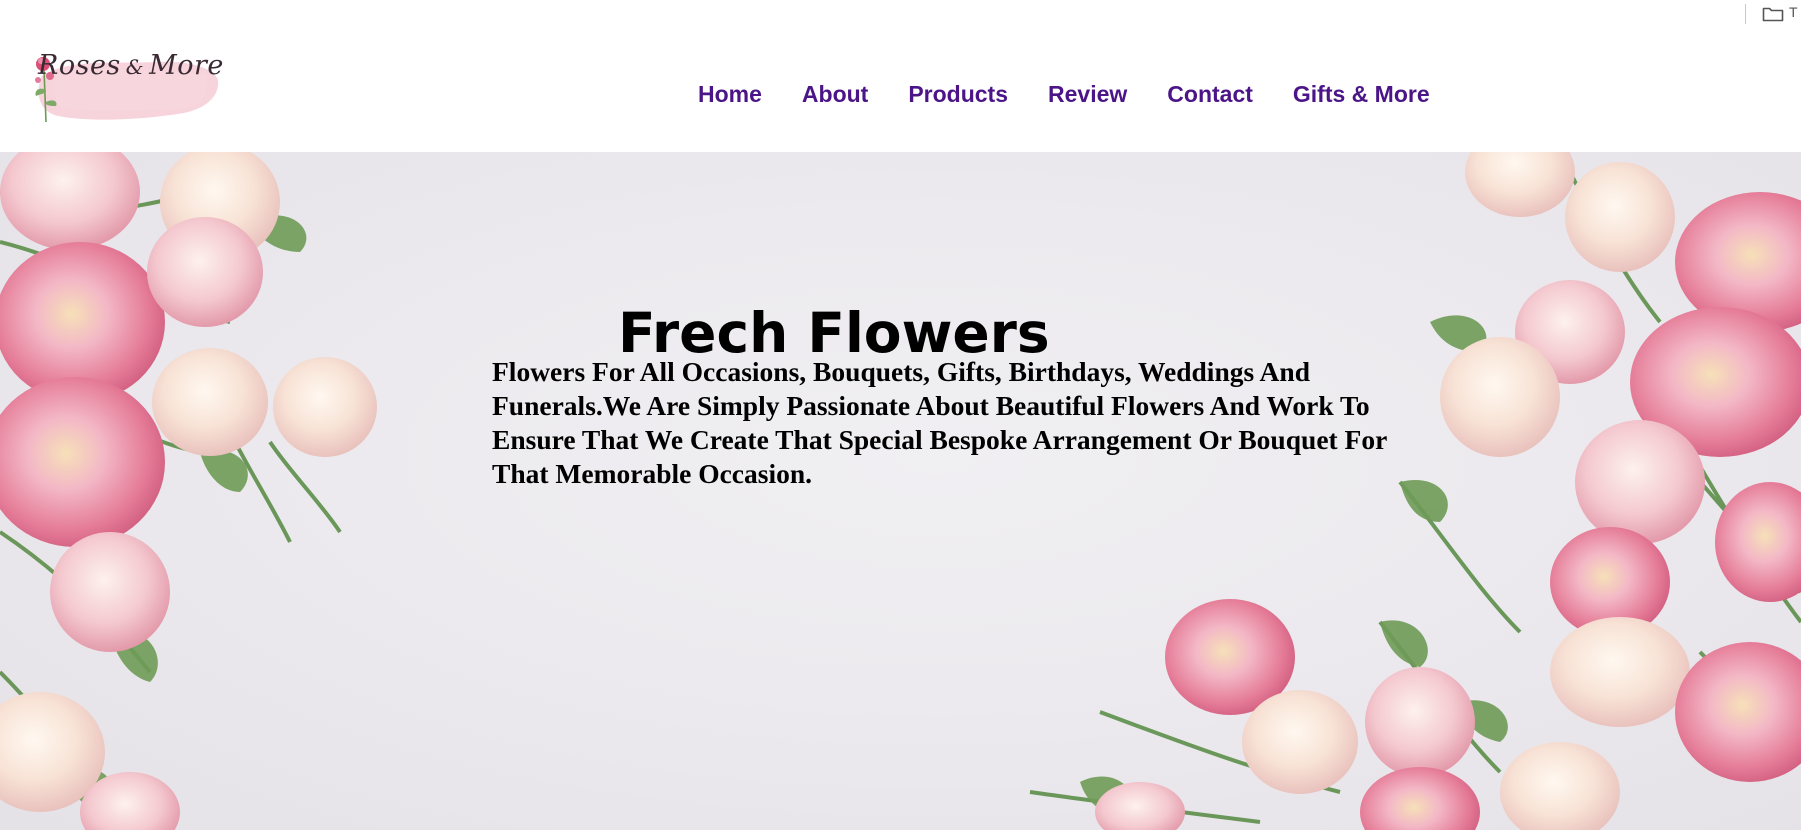 The image size is (1801, 830). What do you see at coordinates (79, 65) in the screenshot?
I see `brand-name-part1: Roses` at bounding box center [79, 65].